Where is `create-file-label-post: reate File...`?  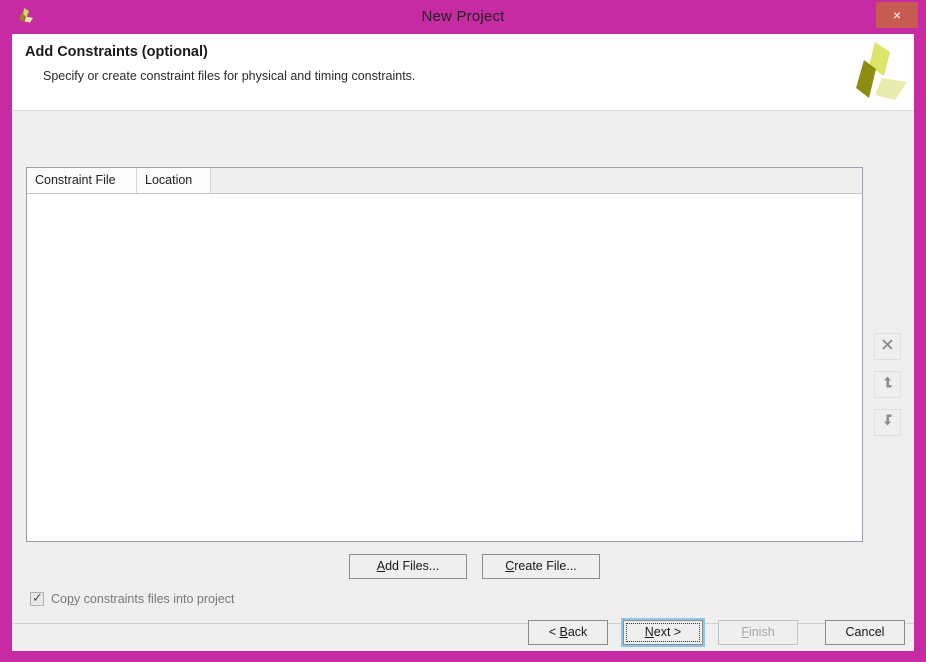 create-file-label-post: reate File... is located at coordinates (545, 566).